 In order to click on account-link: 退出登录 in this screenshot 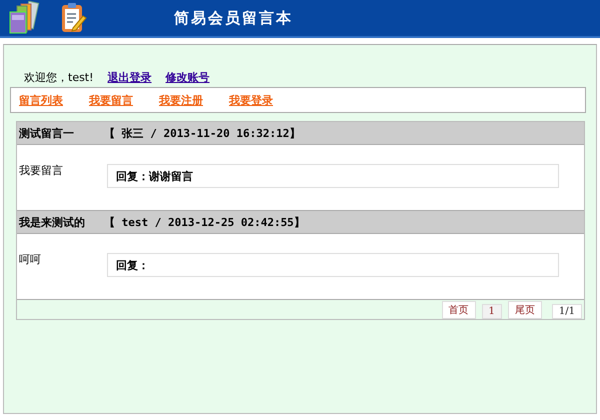, I will do `click(130, 77)`.